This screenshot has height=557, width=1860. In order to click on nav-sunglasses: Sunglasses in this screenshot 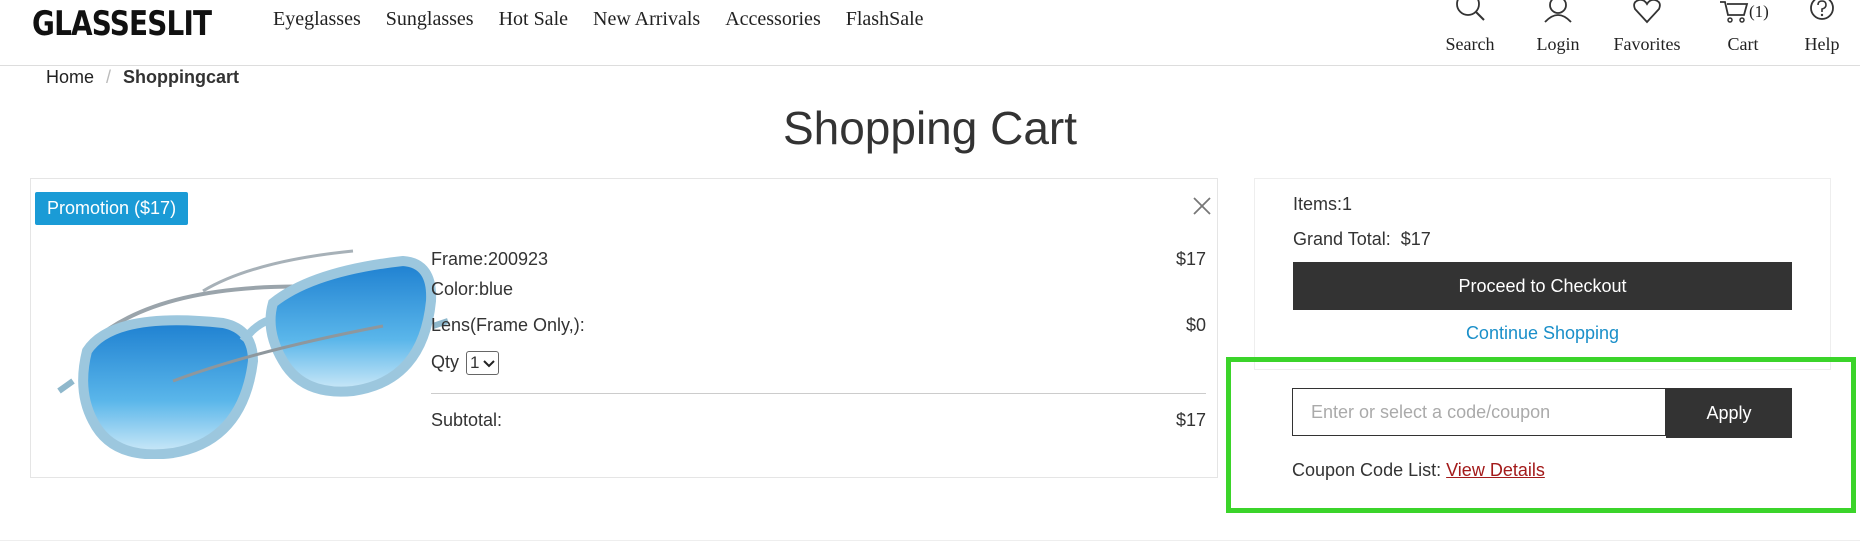, I will do `click(430, 19)`.